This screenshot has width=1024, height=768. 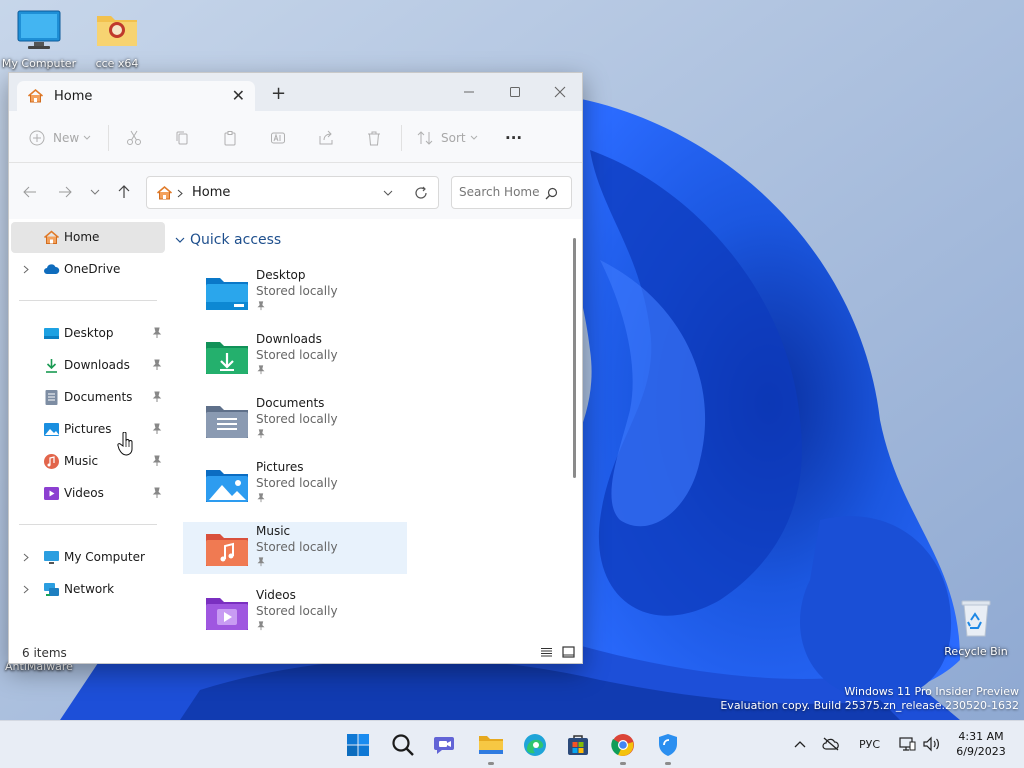 What do you see at coordinates (292, 192) in the screenshot?
I see `address-bar: Home` at bounding box center [292, 192].